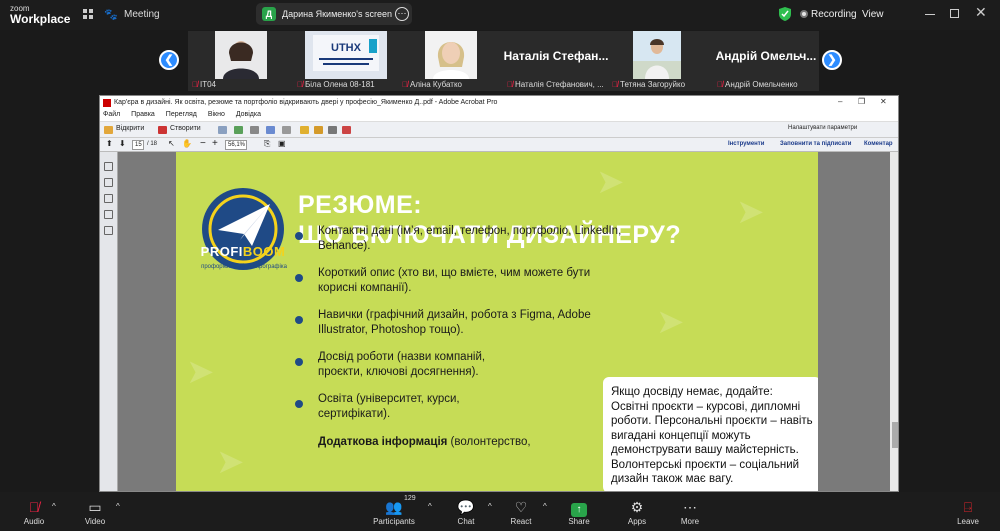 Image resolution: width=1000 pixels, height=531 pixels. I want to click on document-scrollbar, so click(894, 321).